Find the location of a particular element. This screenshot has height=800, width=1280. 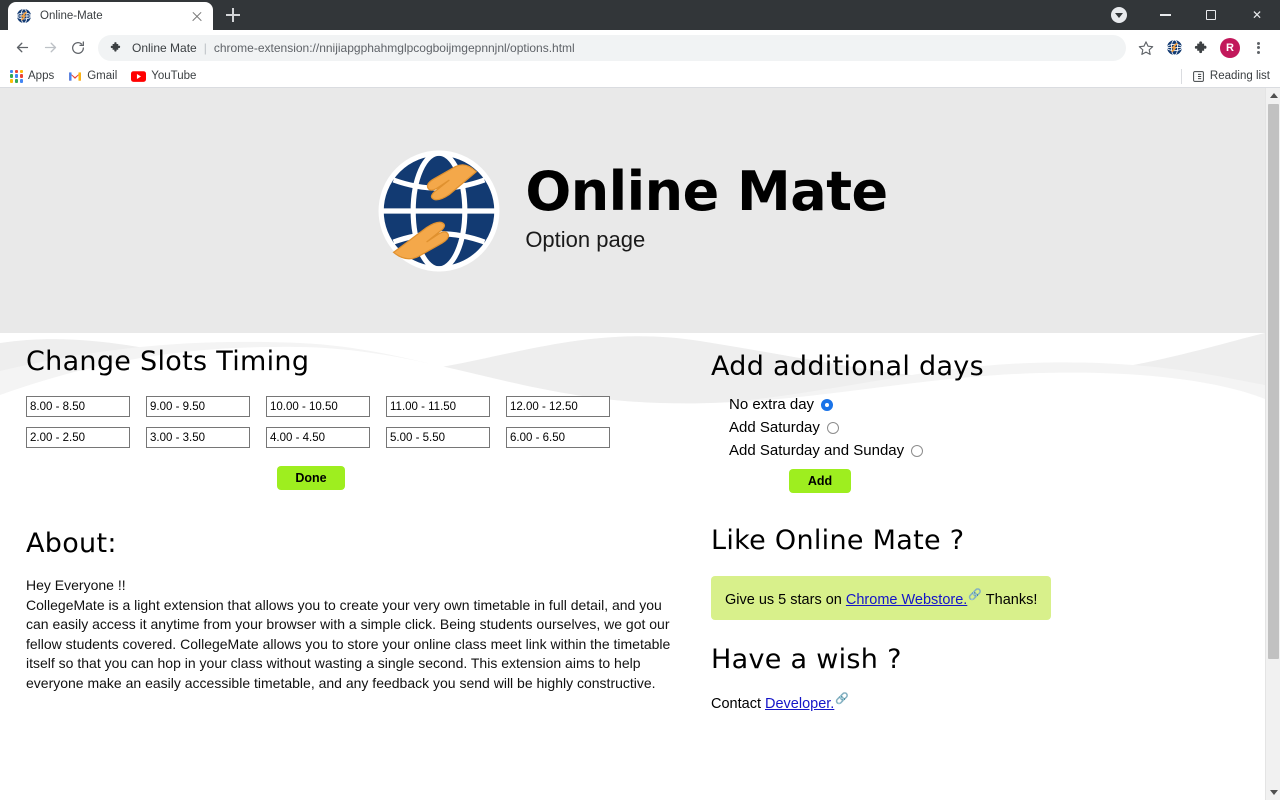

radio-label: Add Saturday is located at coordinates (774, 427).